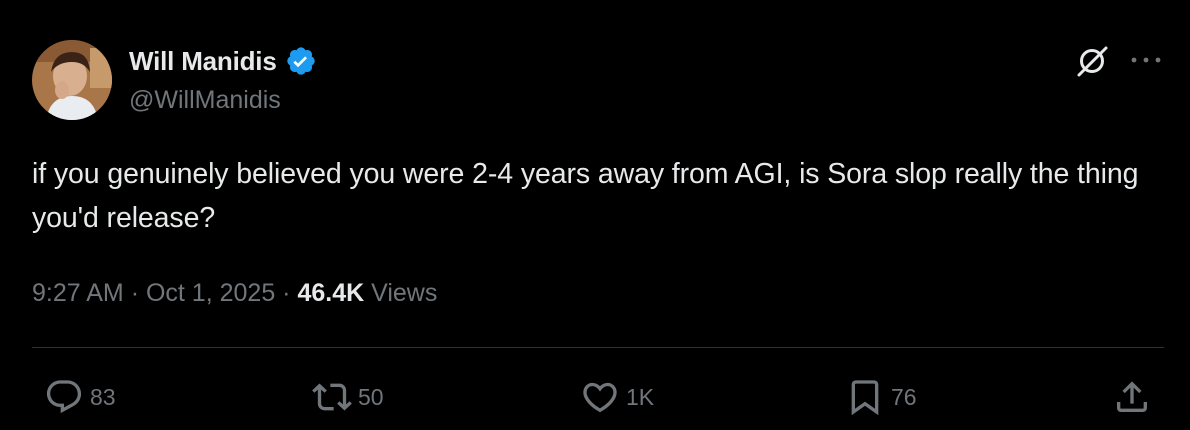  I want to click on views-count: 46.4K, so click(330, 293).